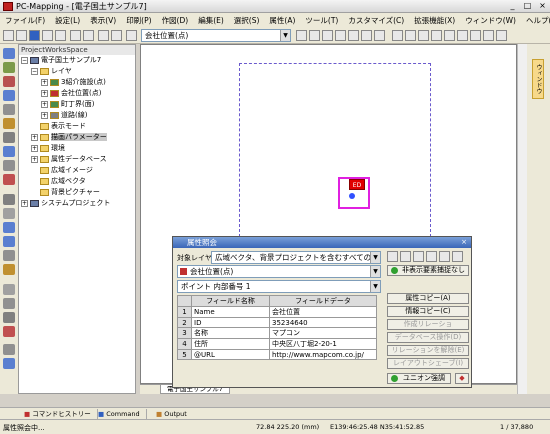  I want to click on tree-node-draw-params: + 描画パラメーター, so click(69, 137).